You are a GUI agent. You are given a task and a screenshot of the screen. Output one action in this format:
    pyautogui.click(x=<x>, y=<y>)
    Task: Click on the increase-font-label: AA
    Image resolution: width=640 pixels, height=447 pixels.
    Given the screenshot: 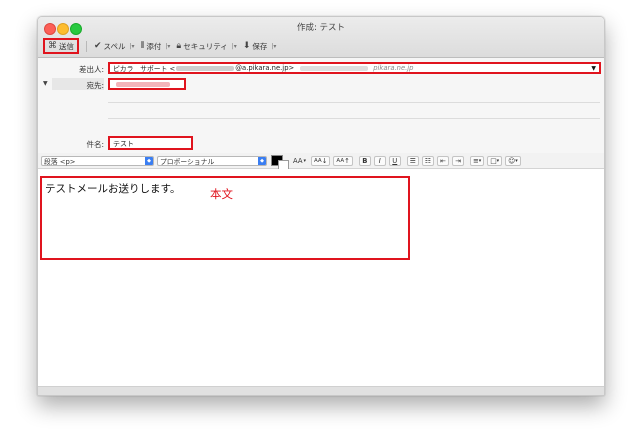 What is the action you would take?
    pyautogui.click(x=340, y=160)
    